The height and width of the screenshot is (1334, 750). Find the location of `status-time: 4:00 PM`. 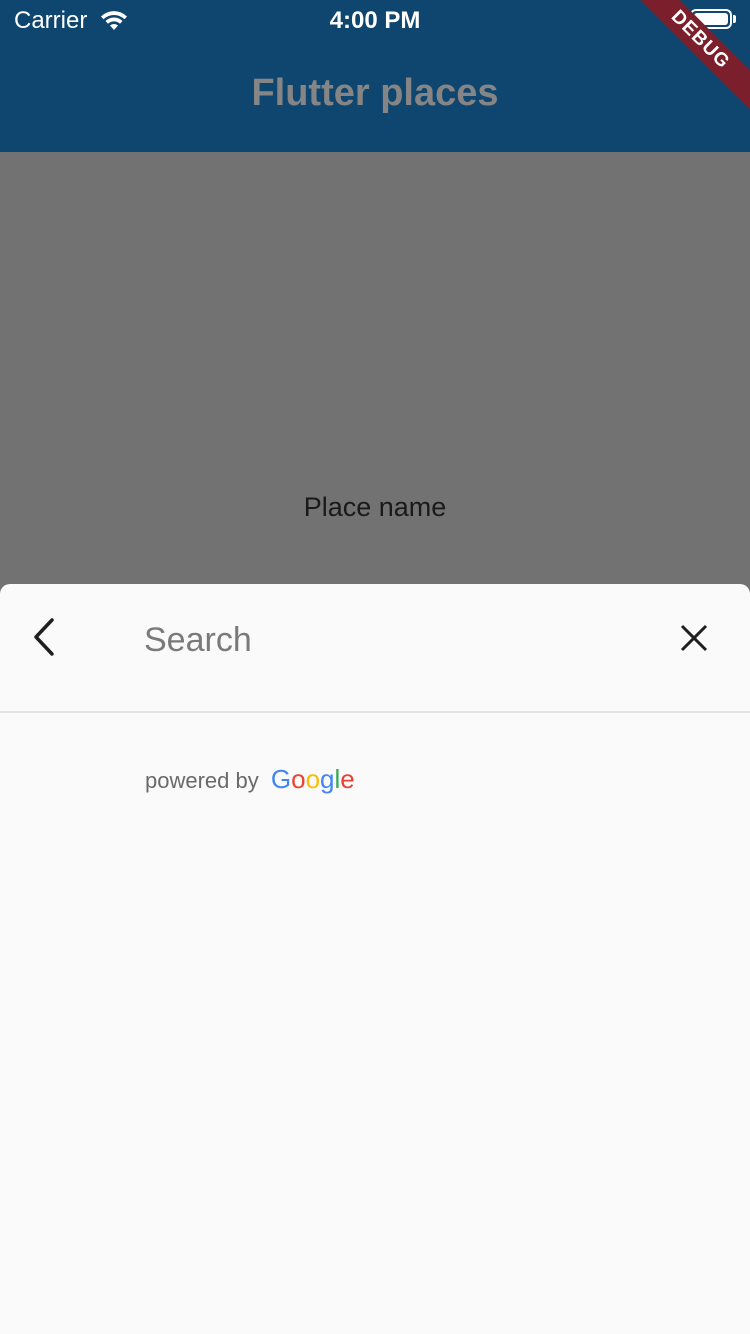

status-time: 4:00 PM is located at coordinates (375, 20).